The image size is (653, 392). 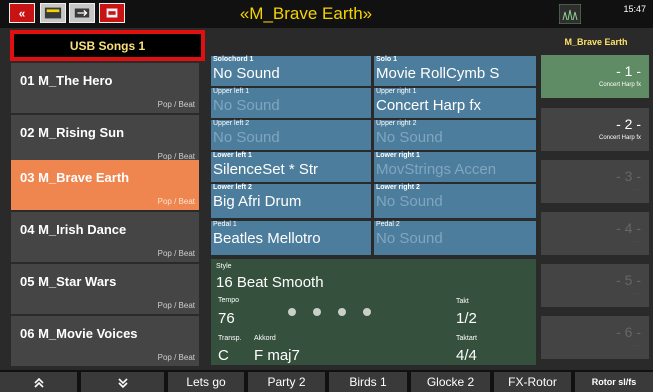 I want to click on chevron-double-up-icon, so click(x=38, y=382).